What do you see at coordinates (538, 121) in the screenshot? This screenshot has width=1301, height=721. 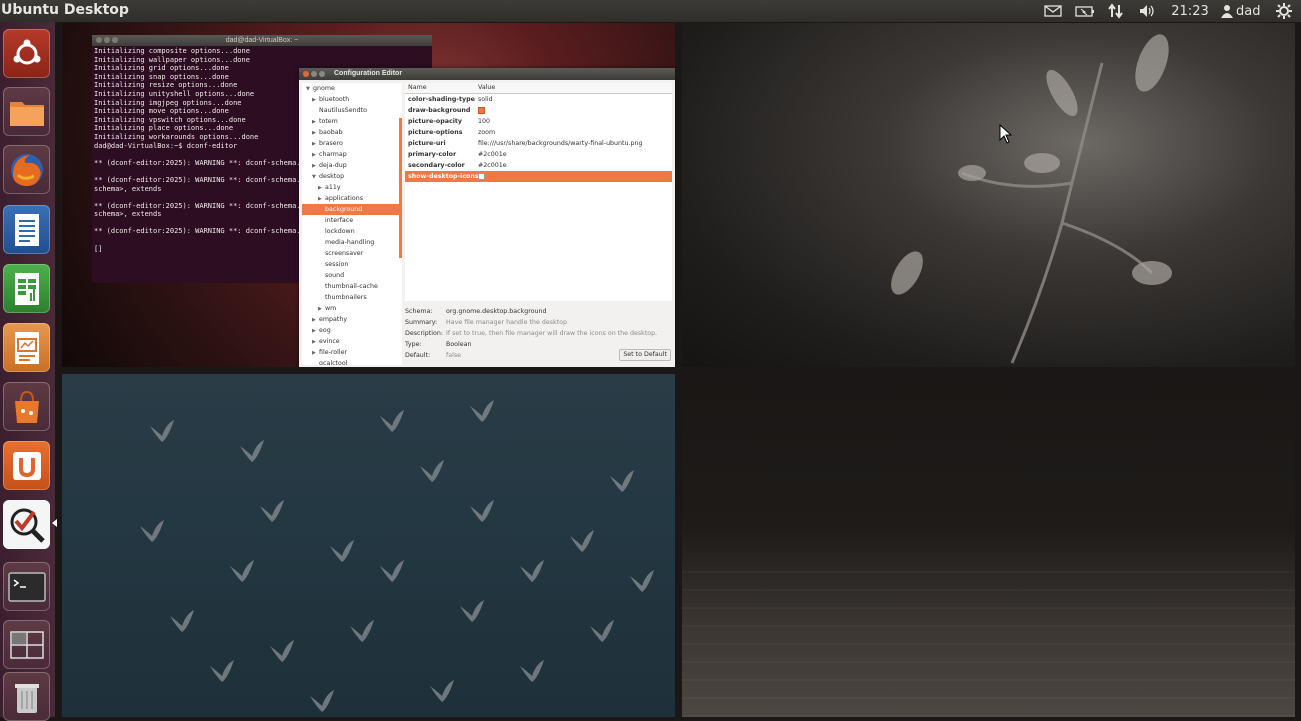 I see `key-row-picture-opacity: picture-opacity 100` at bounding box center [538, 121].